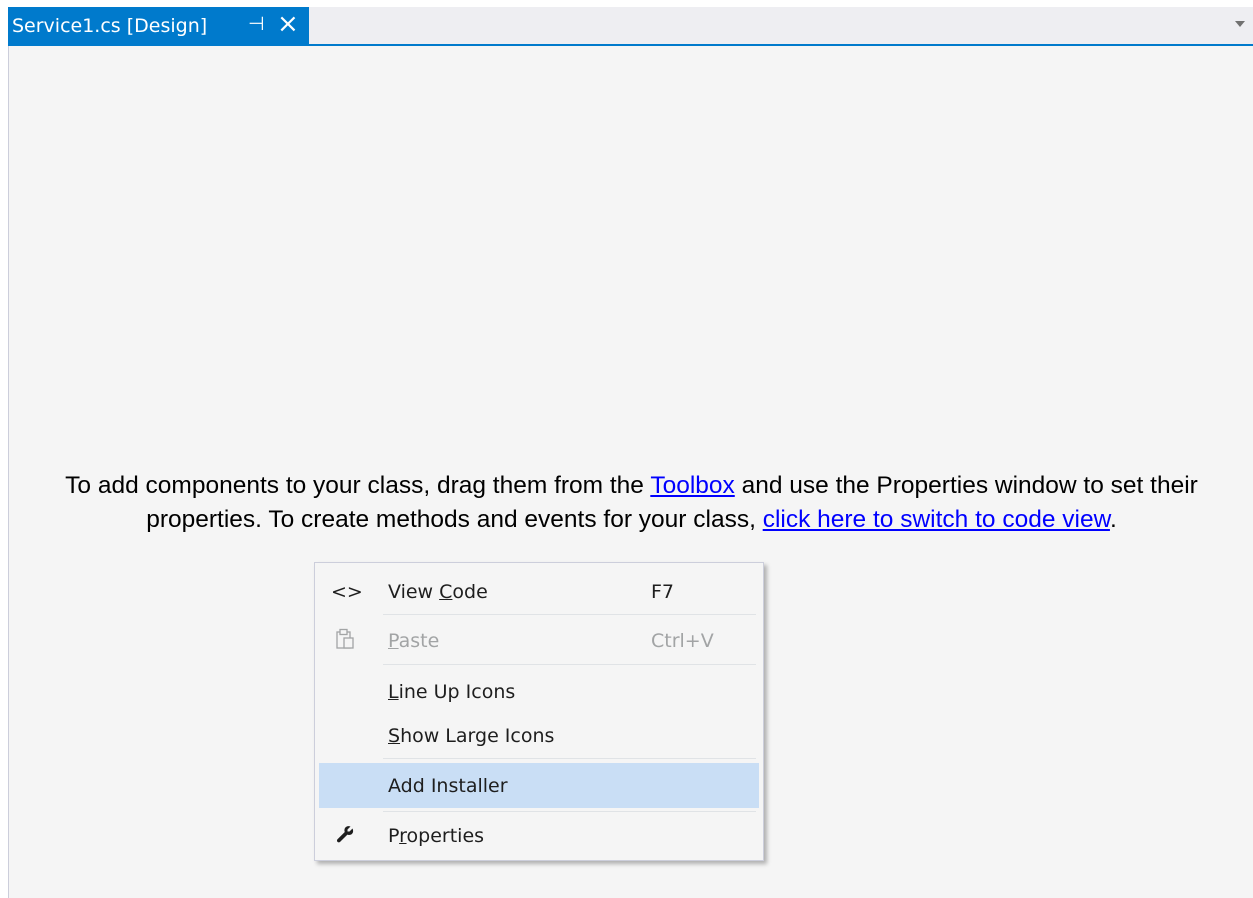  I want to click on menu-item-show-large-icons: Show Large Icons, so click(539, 736).